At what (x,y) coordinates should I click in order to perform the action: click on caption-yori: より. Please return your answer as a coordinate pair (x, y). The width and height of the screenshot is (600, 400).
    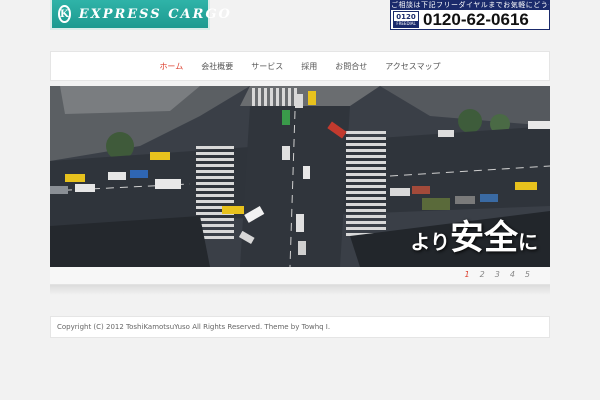
    Looking at the image, I should click on (430, 242).